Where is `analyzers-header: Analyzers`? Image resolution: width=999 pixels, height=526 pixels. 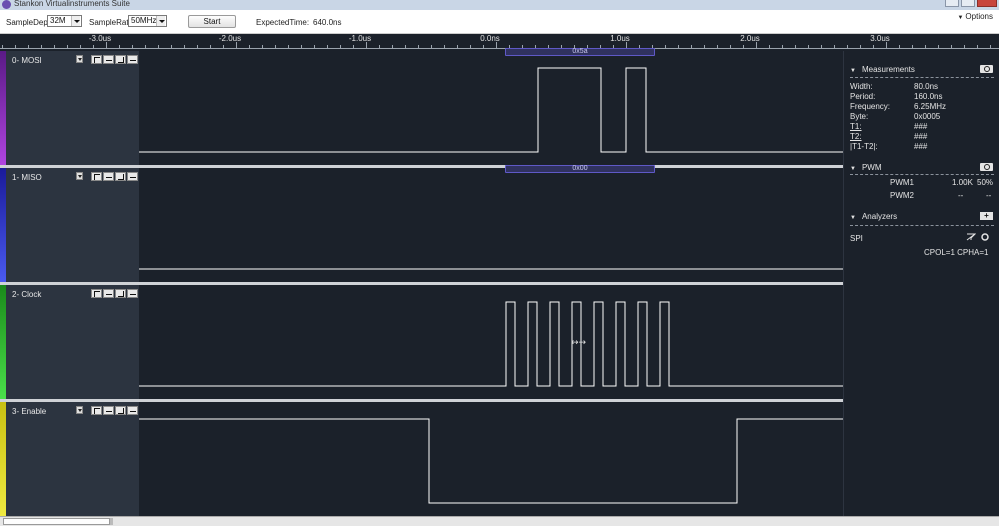 analyzers-header: Analyzers is located at coordinates (873, 216).